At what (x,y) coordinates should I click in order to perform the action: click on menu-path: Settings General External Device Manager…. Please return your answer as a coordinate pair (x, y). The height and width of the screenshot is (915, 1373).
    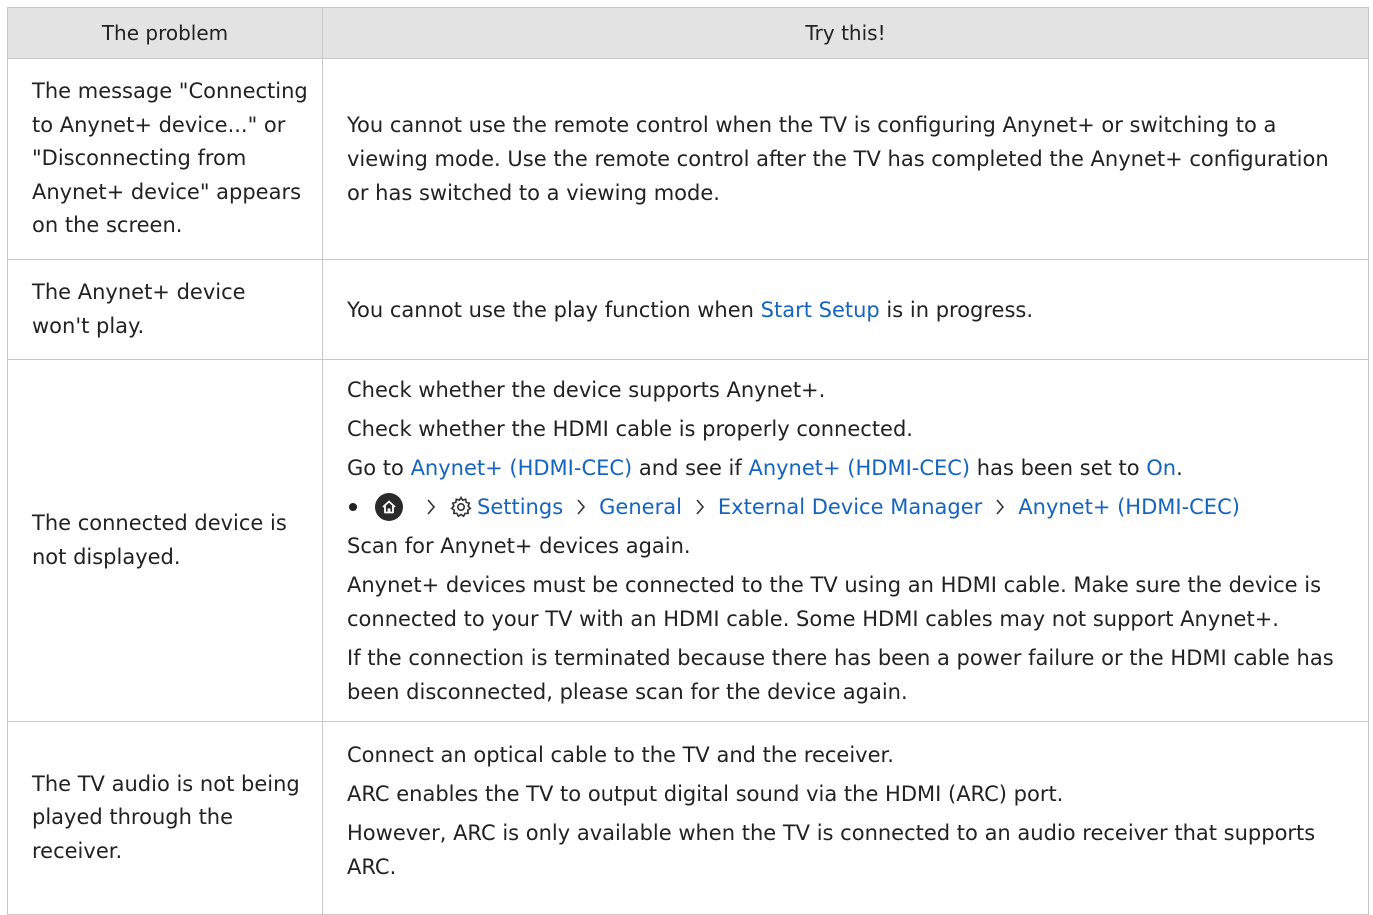
    Looking at the image, I should click on (847, 507).